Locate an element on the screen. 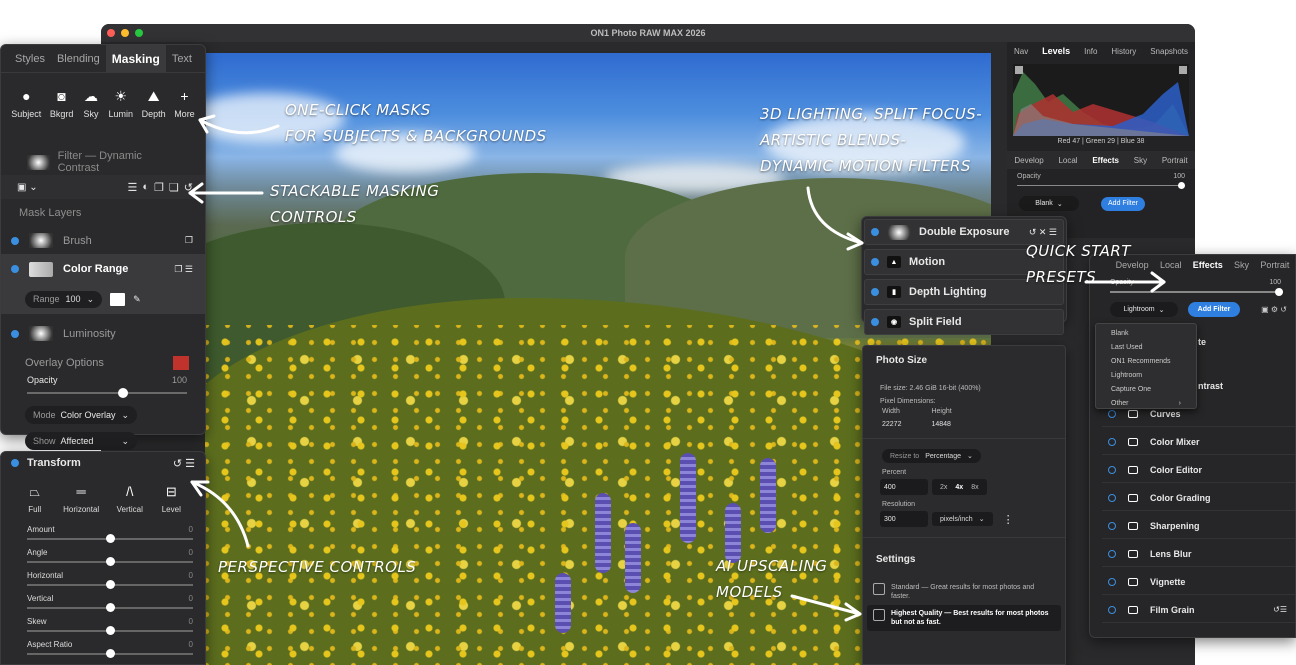  resolution-input: 300 is located at coordinates (904, 519).